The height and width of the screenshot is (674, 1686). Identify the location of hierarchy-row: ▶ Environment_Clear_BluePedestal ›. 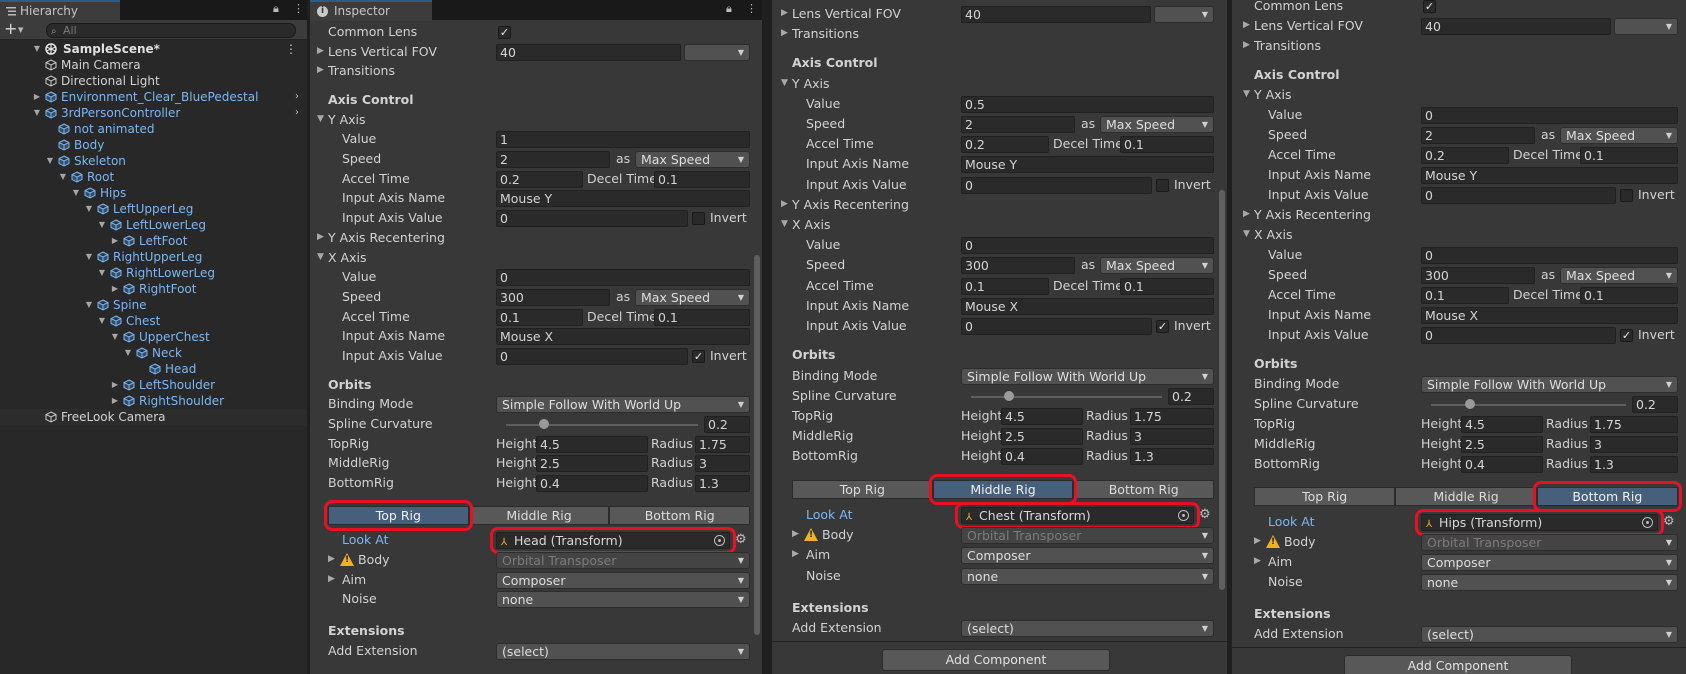
(153, 97).